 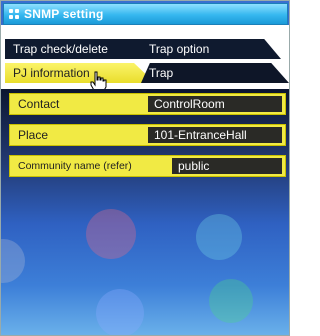 I want to click on tab-label: PJ information, so click(x=51, y=73).